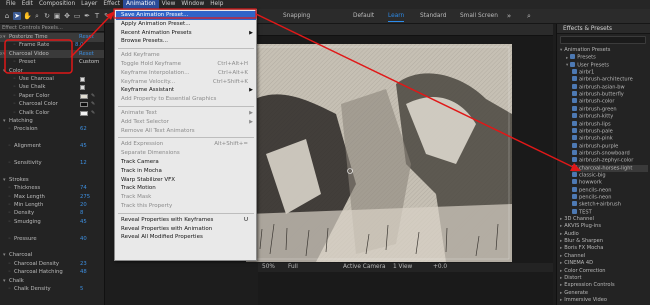 The width and height of the screenshot is (650, 305). I want to click on annotation-highlight-box, so click(38, 56).